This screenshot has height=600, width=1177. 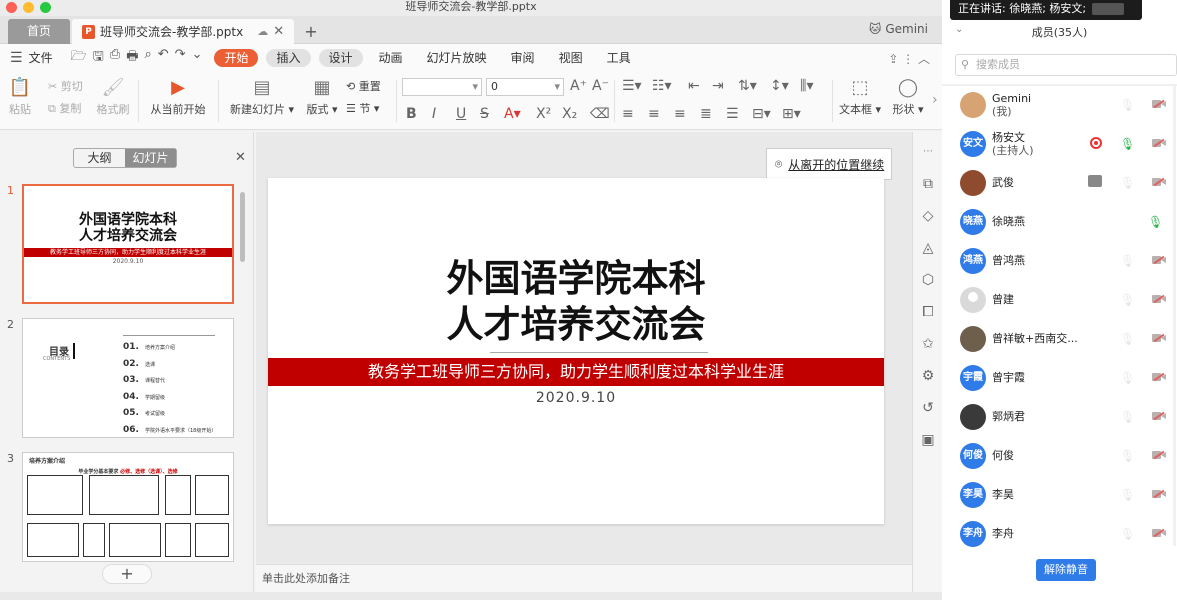 What do you see at coordinates (791, 114) in the screenshot?
I see `text-align-icon: ⊞▾` at bounding box center [791, 114].